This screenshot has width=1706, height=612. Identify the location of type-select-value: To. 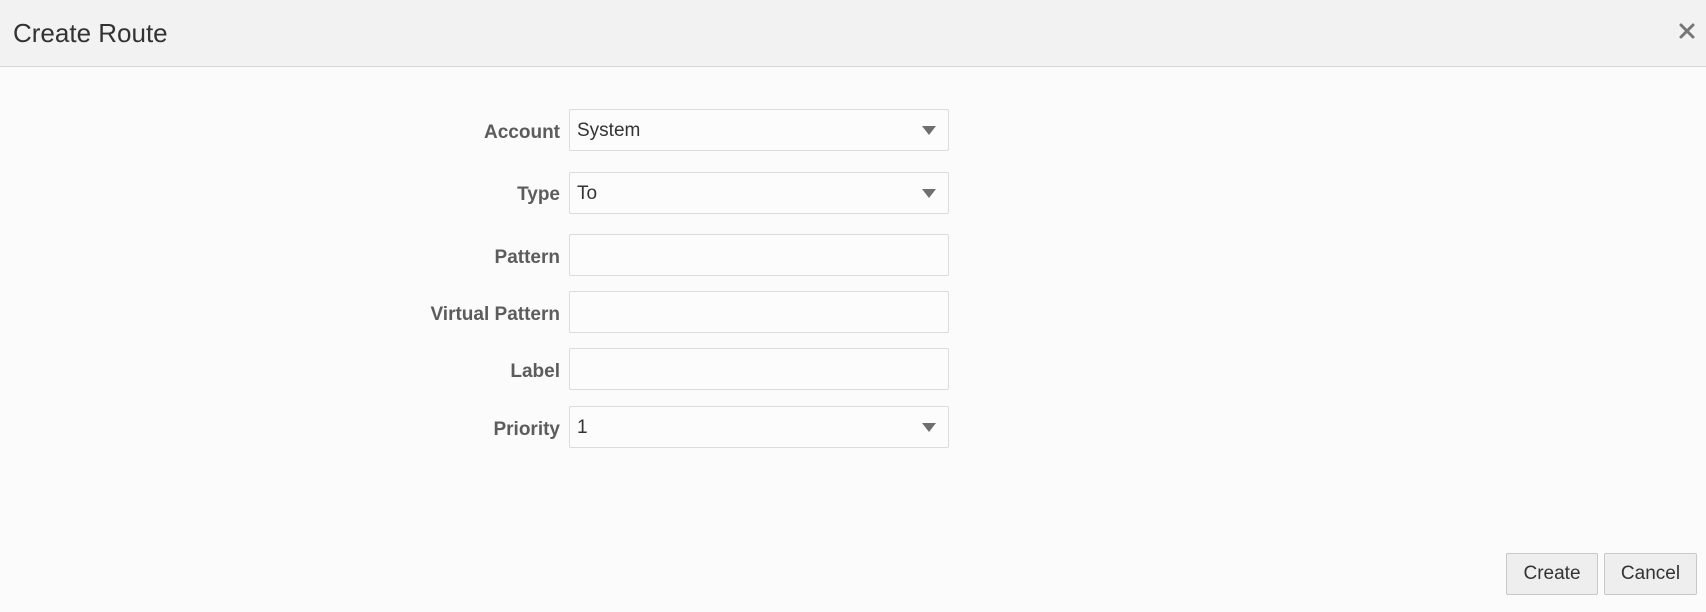
(587, 193).